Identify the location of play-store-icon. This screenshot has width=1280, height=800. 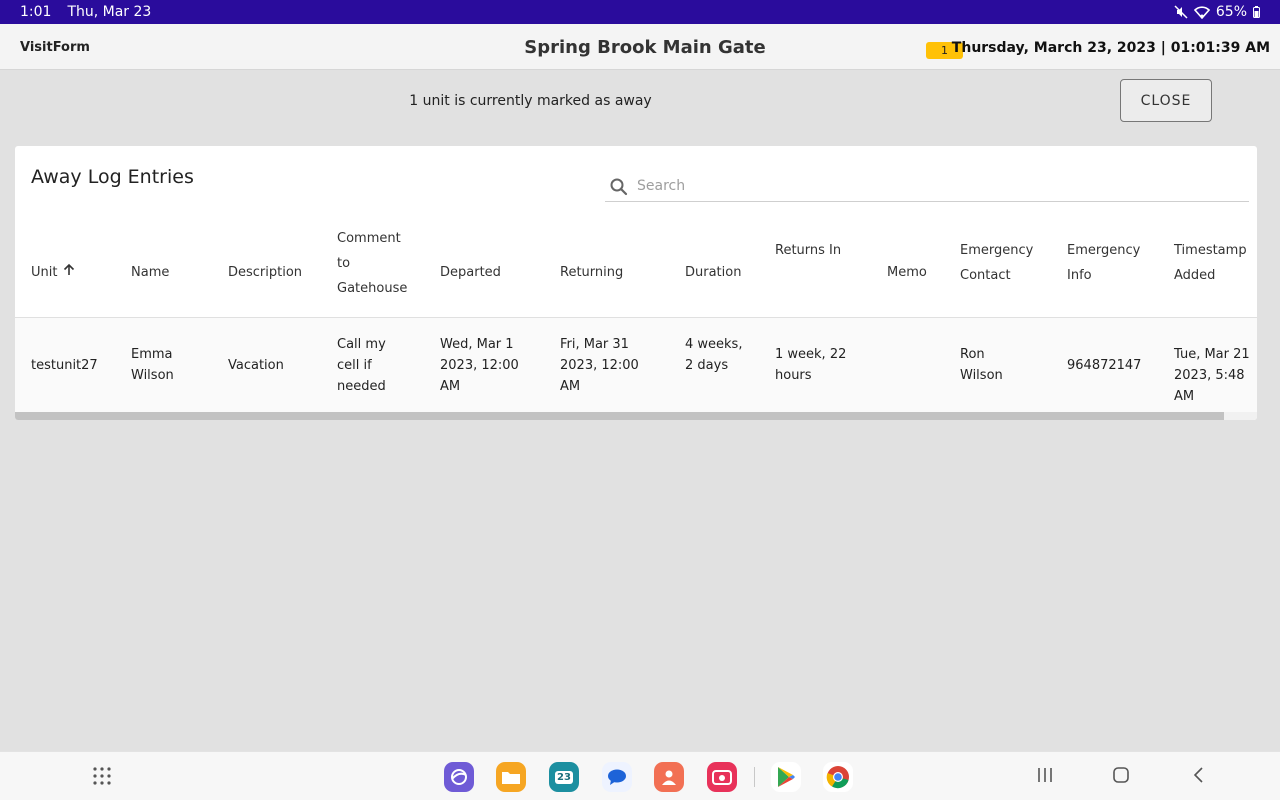
(786, 777).